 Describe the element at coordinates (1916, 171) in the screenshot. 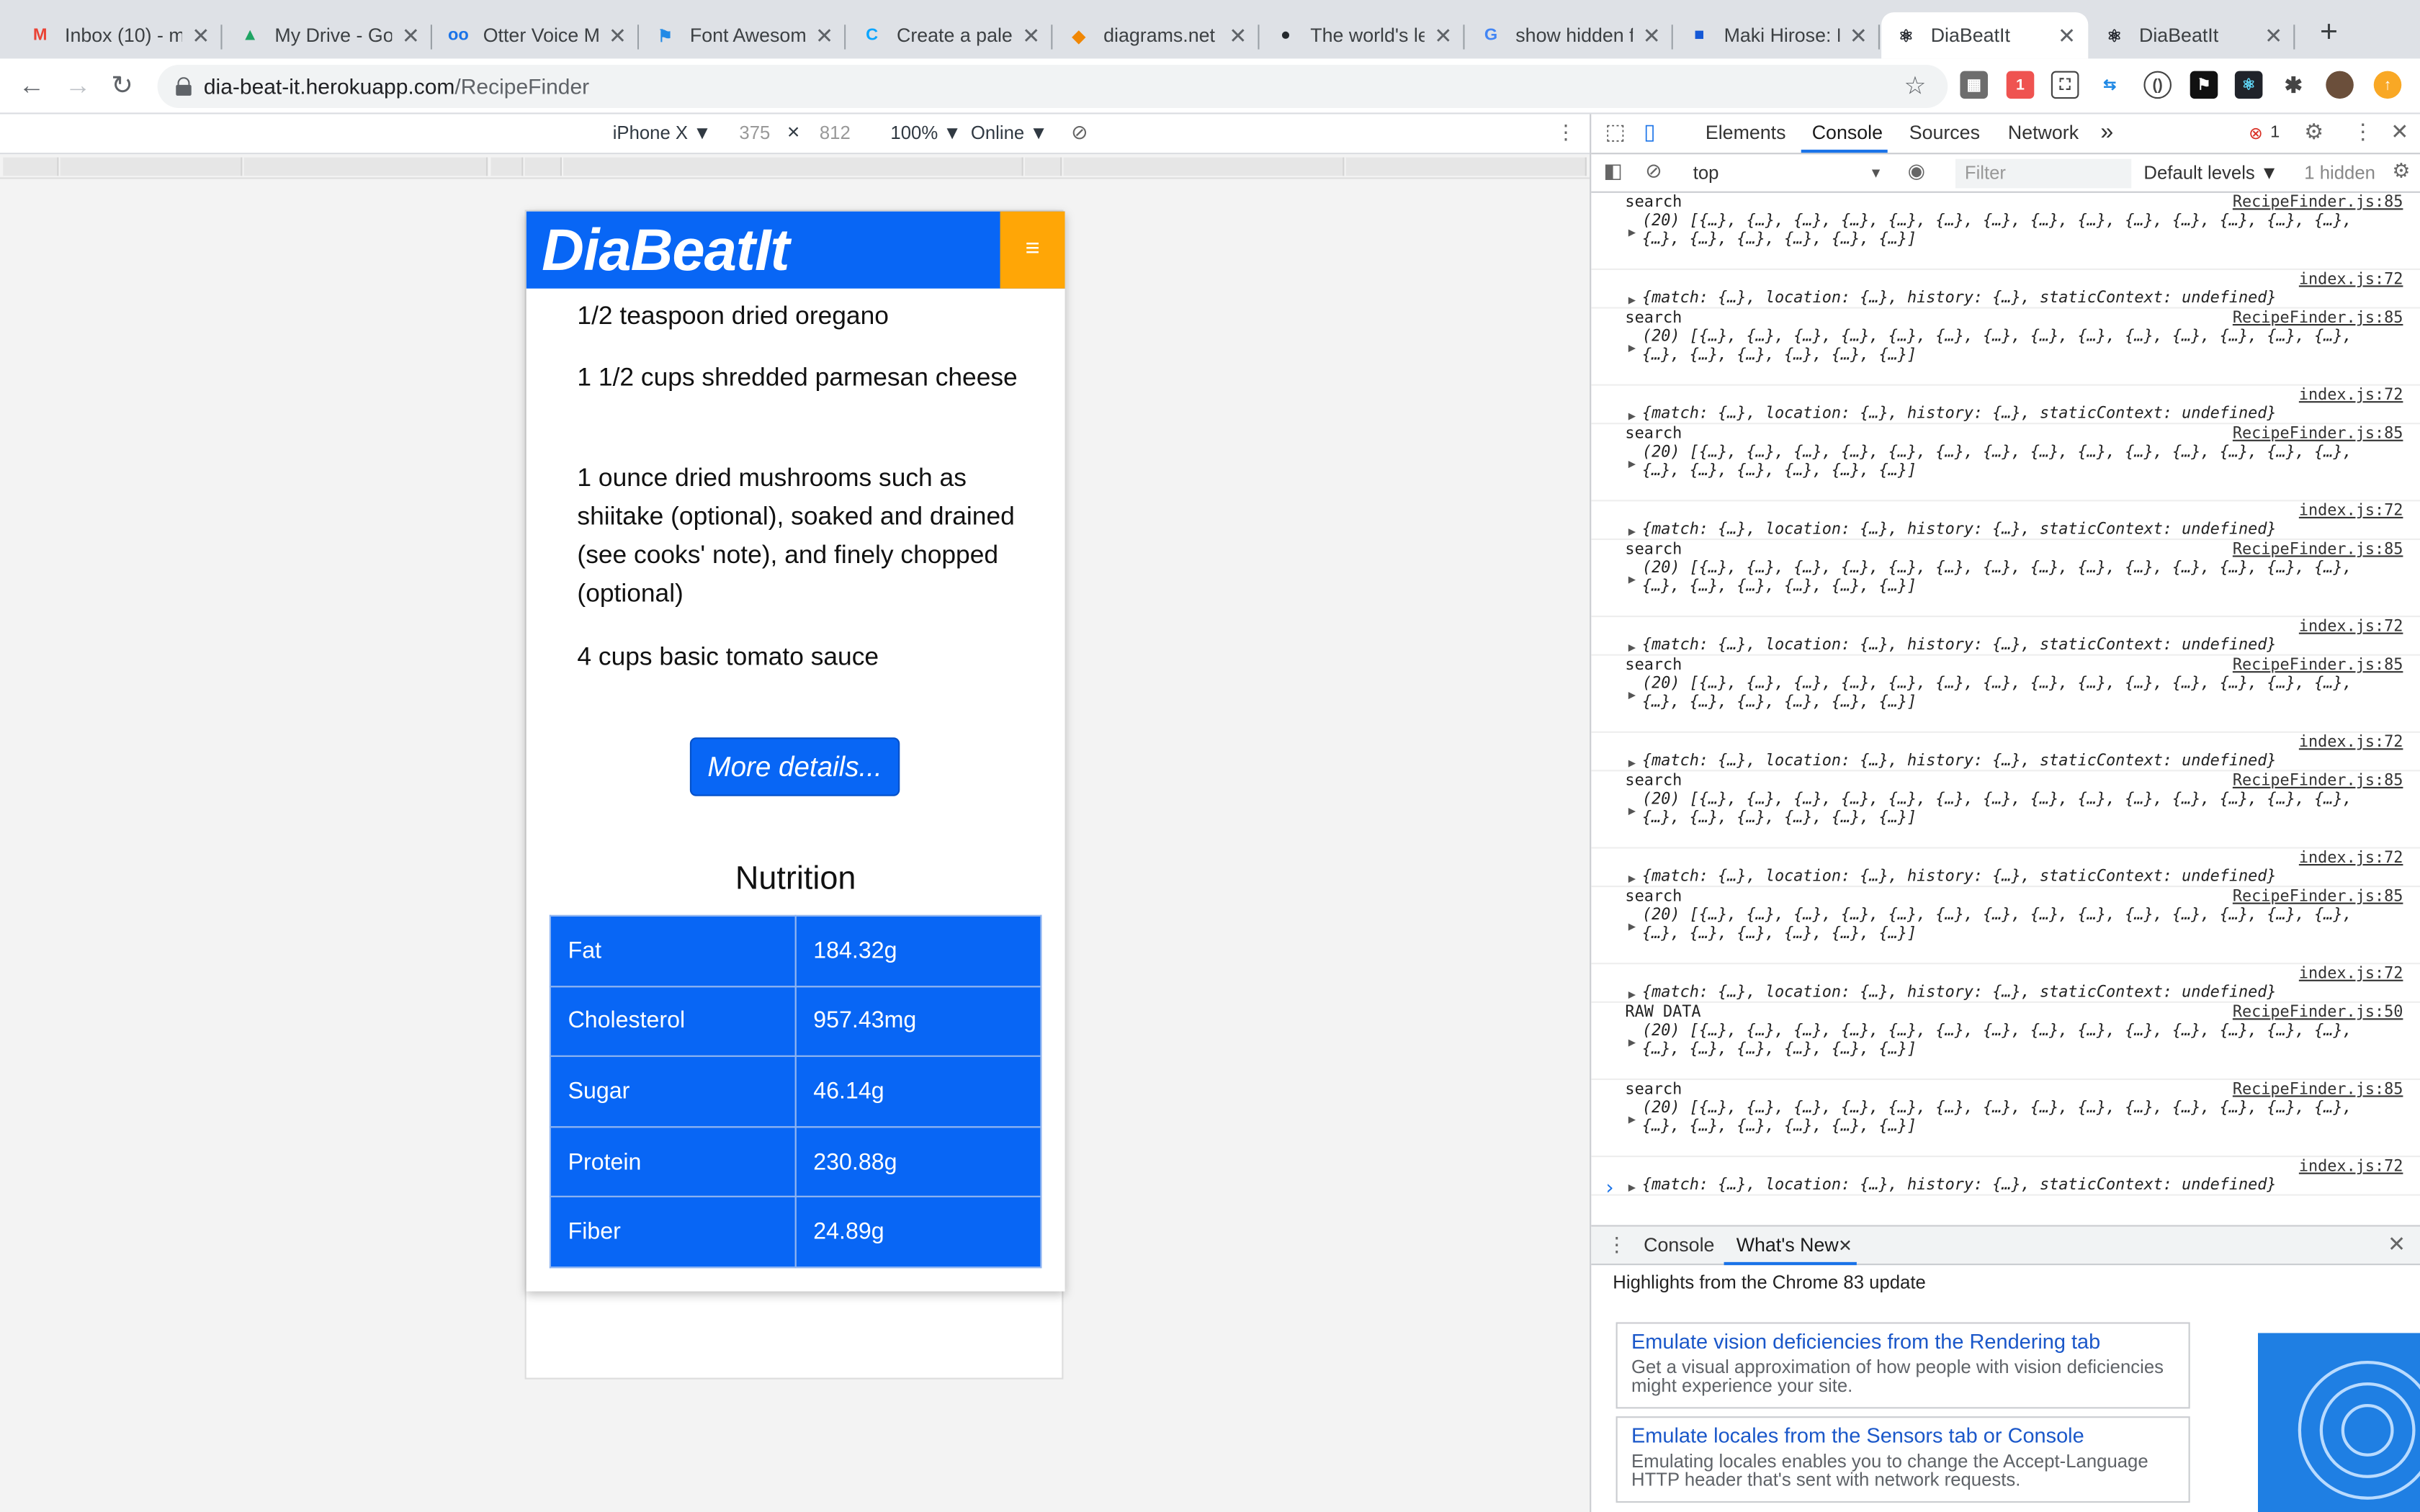

I see `eye-icon: ◉` at that location.